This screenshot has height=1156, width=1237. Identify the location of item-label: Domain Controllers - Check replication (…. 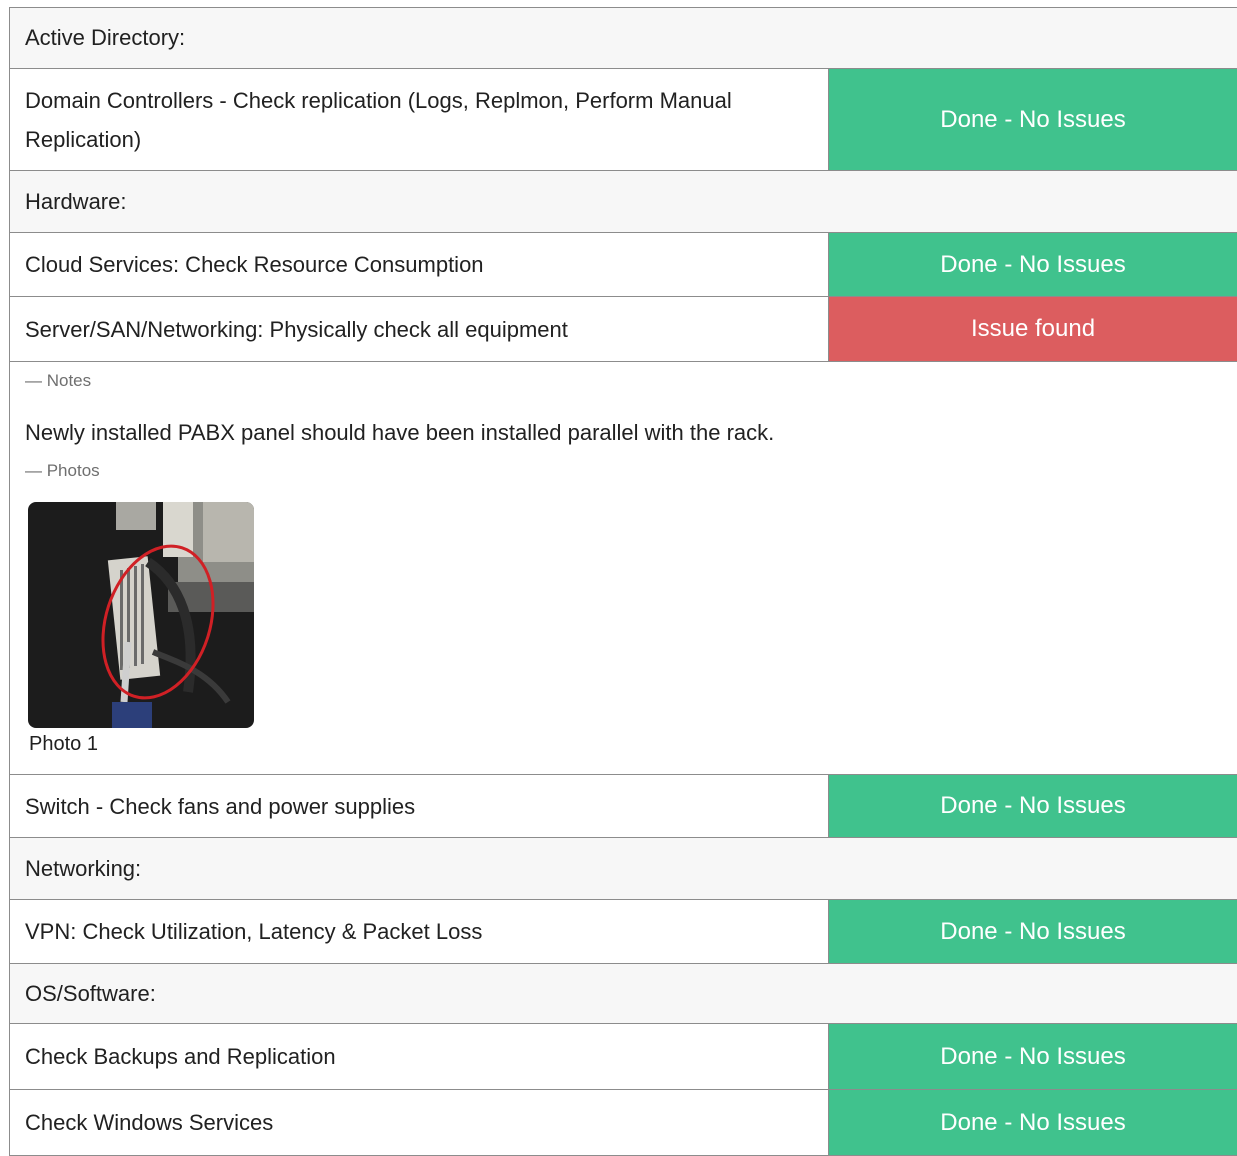
(419, 119).